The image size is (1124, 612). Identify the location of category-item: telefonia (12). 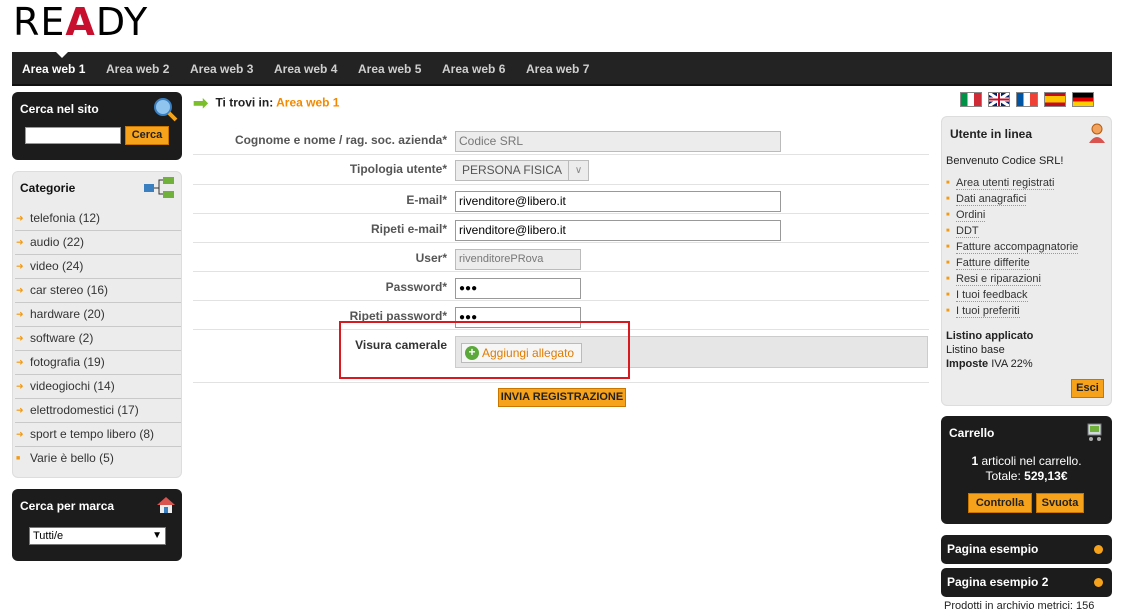
(98, 219).